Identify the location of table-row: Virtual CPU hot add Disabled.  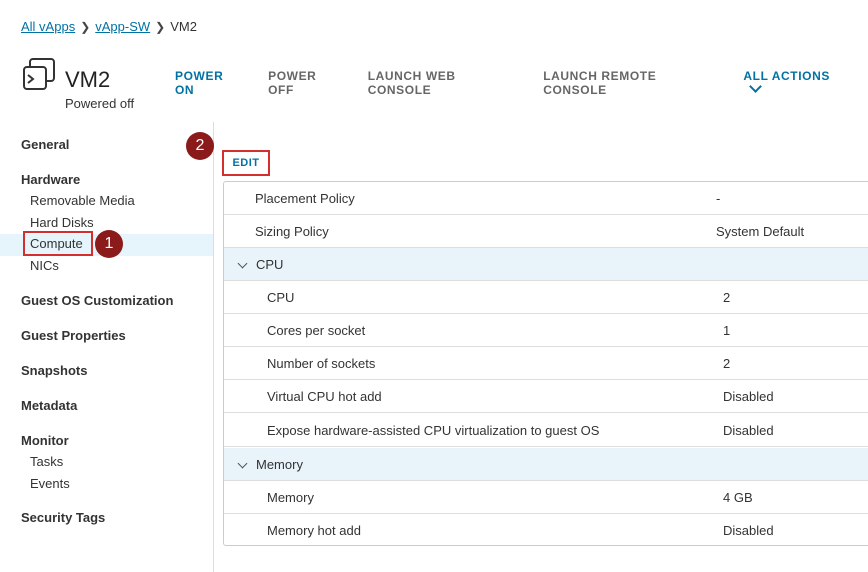
(546, 396).